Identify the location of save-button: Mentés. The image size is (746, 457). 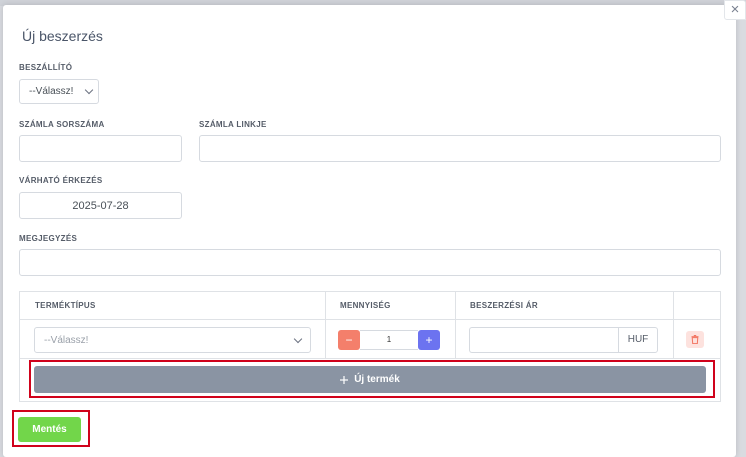
(49, 429).